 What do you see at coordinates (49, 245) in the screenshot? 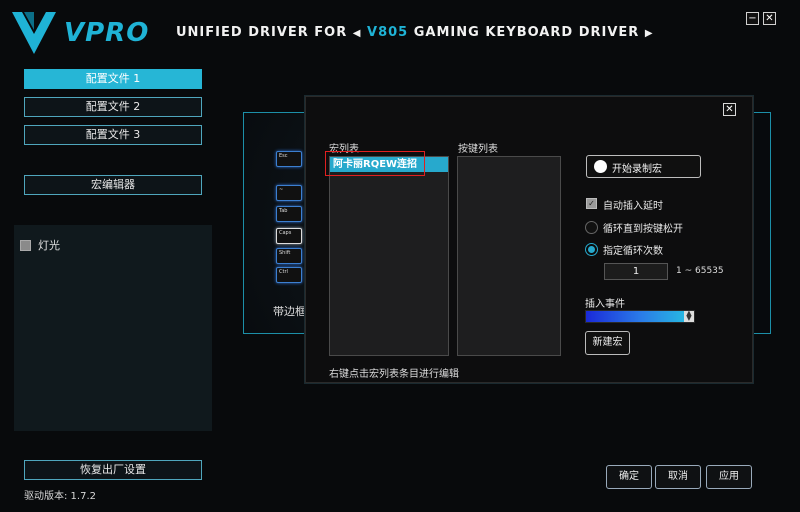
I see `light-label: 灯光` at bounding box center [49, 245].